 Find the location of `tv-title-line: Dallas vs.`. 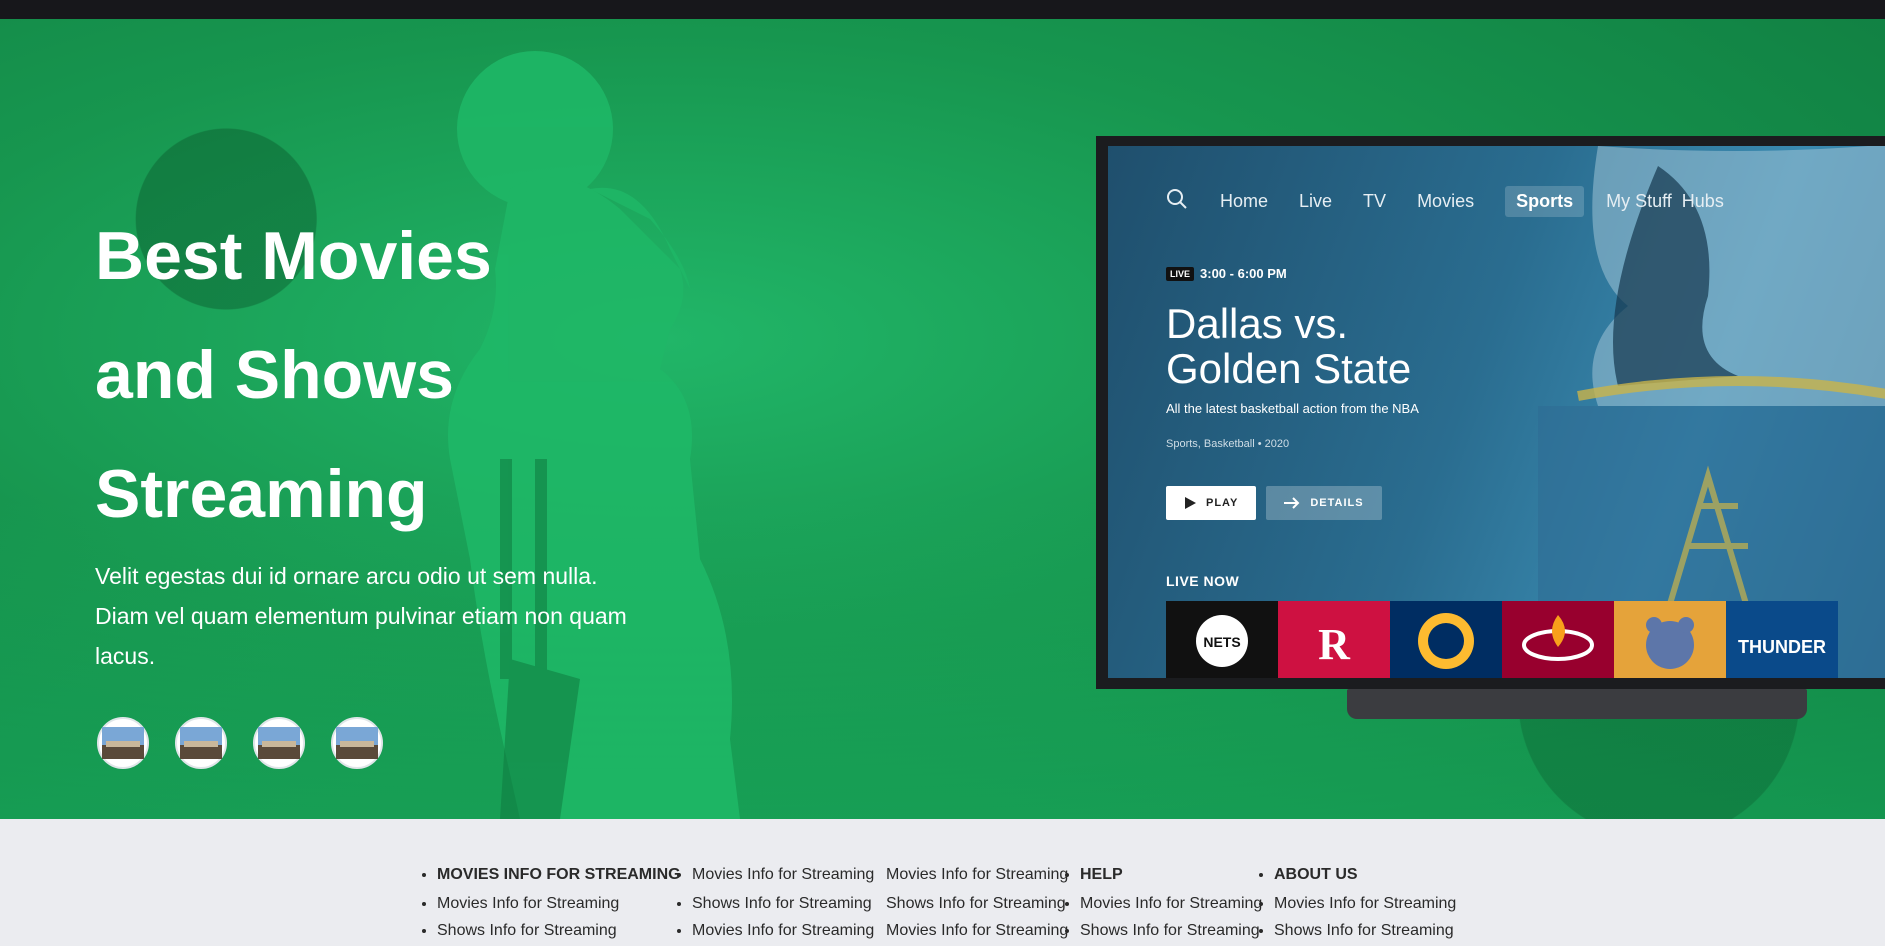

tv-title-line: Dallas vs. is located at coordinates (1257, 323).